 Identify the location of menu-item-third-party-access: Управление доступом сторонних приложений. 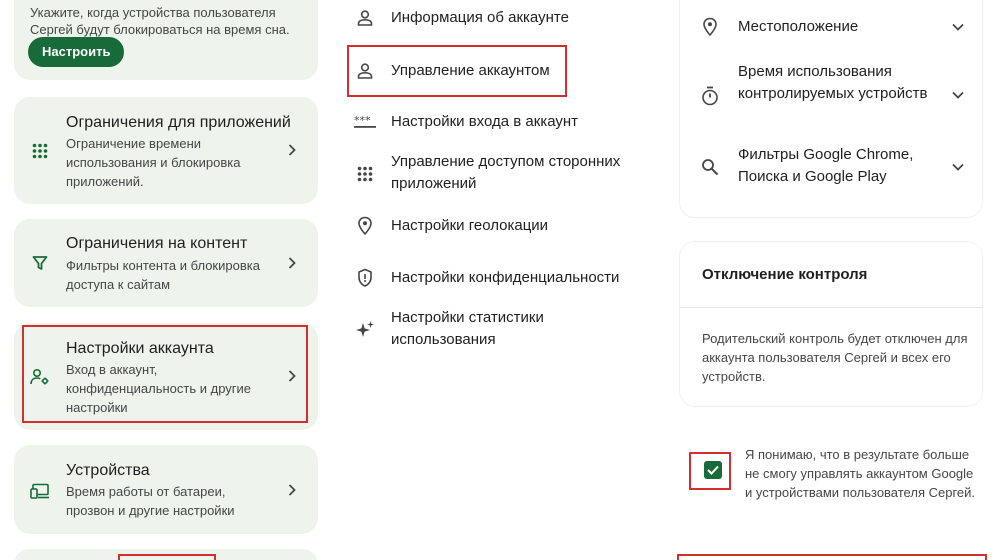
(503, 174).